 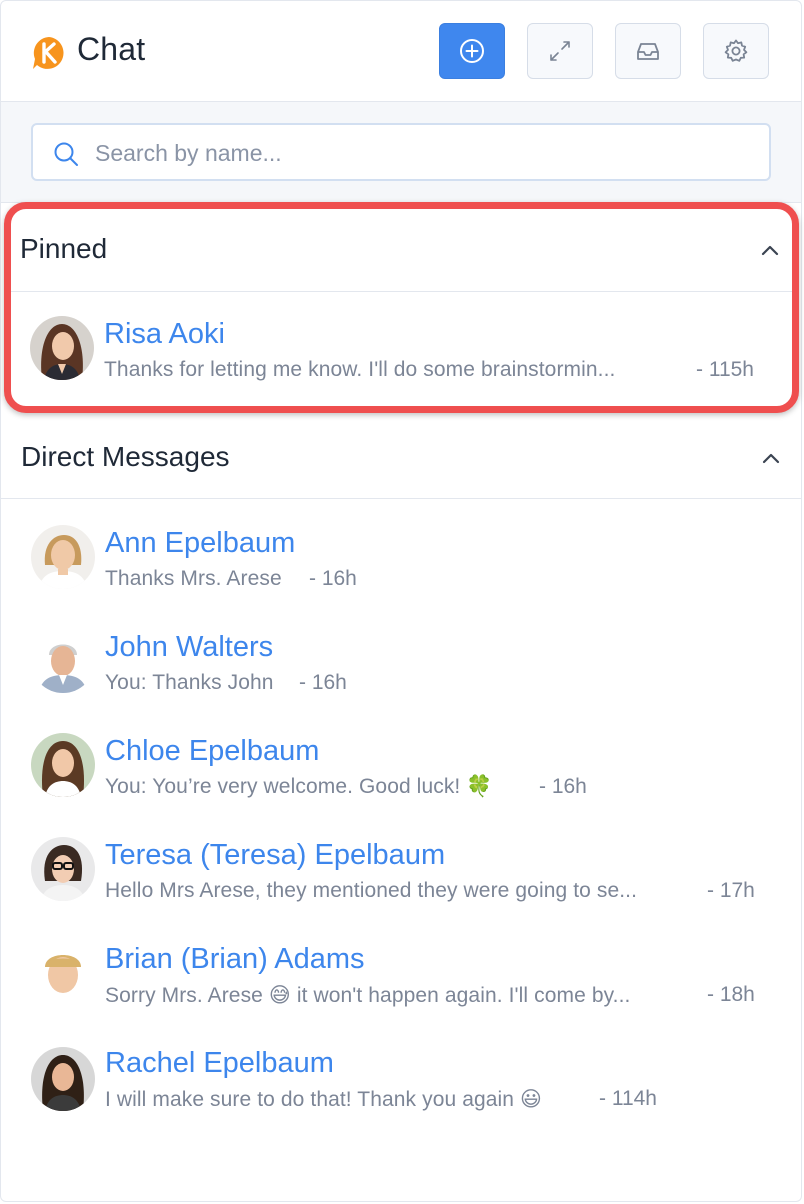 What do you see at coordinates (64, 248) in the screenshot?
I see `pinned-title: Pinned` at bounding box center [64, 248].